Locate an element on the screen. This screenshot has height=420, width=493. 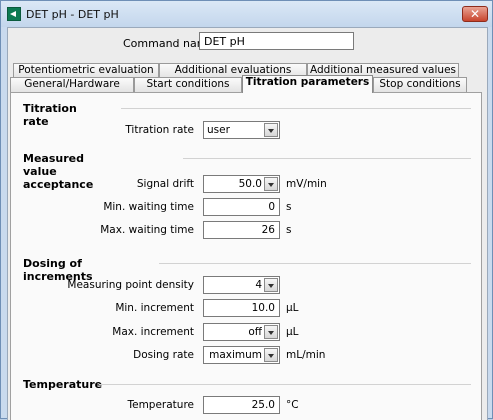
tab-start-conditions: Start conditions is located at coordinates (188, 84).